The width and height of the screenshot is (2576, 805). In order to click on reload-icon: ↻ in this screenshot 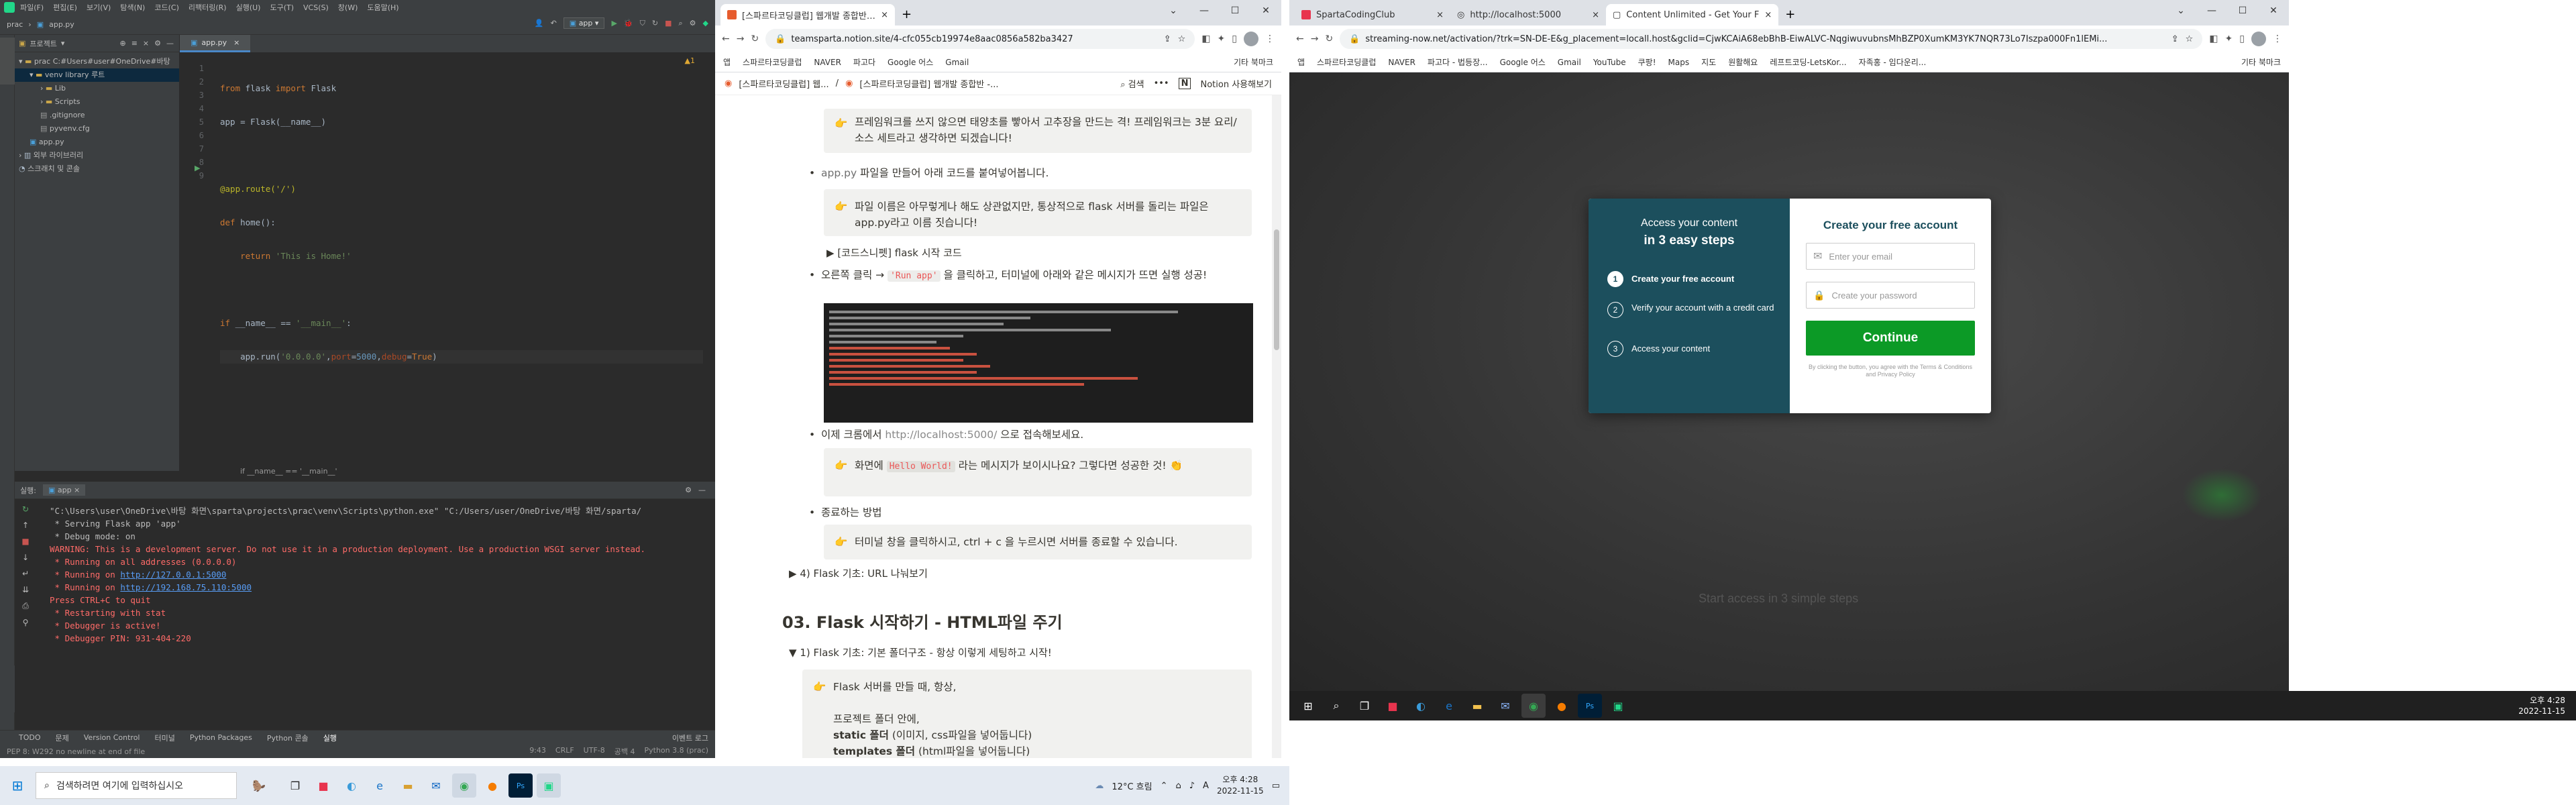, I will do `click(755, 39)`.